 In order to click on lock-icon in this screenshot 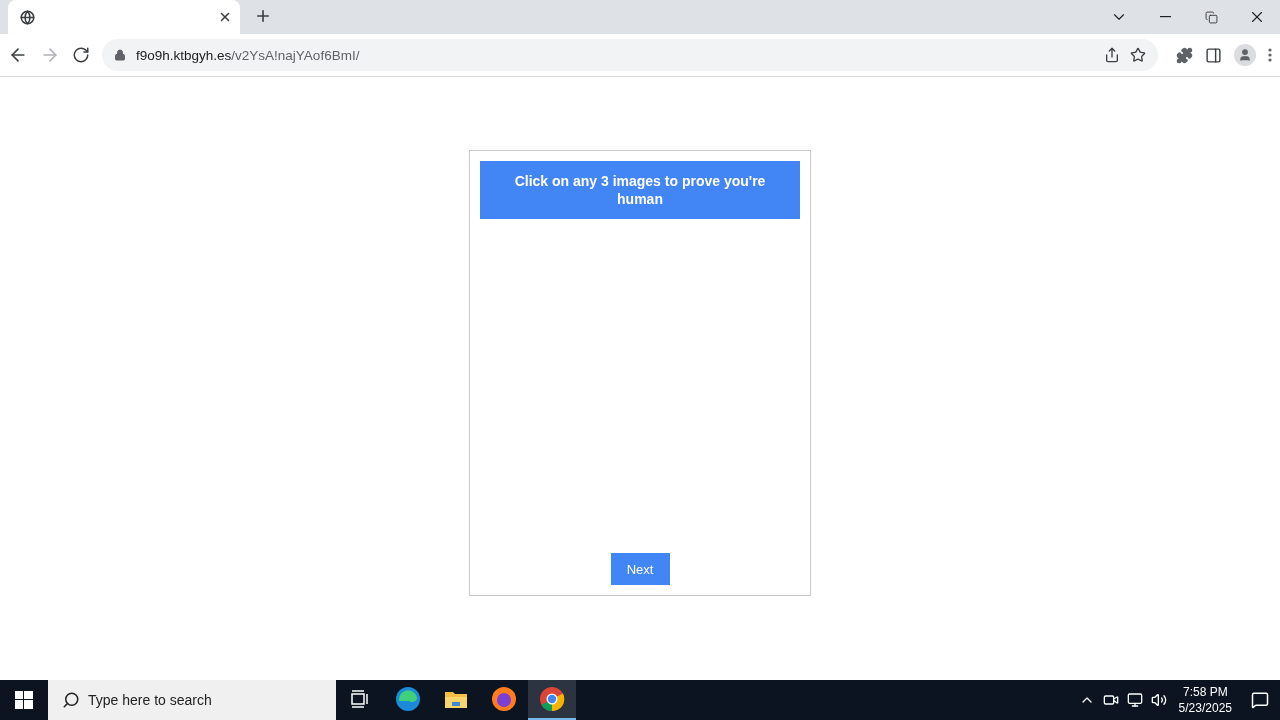, I will do `click(120, 55)`.